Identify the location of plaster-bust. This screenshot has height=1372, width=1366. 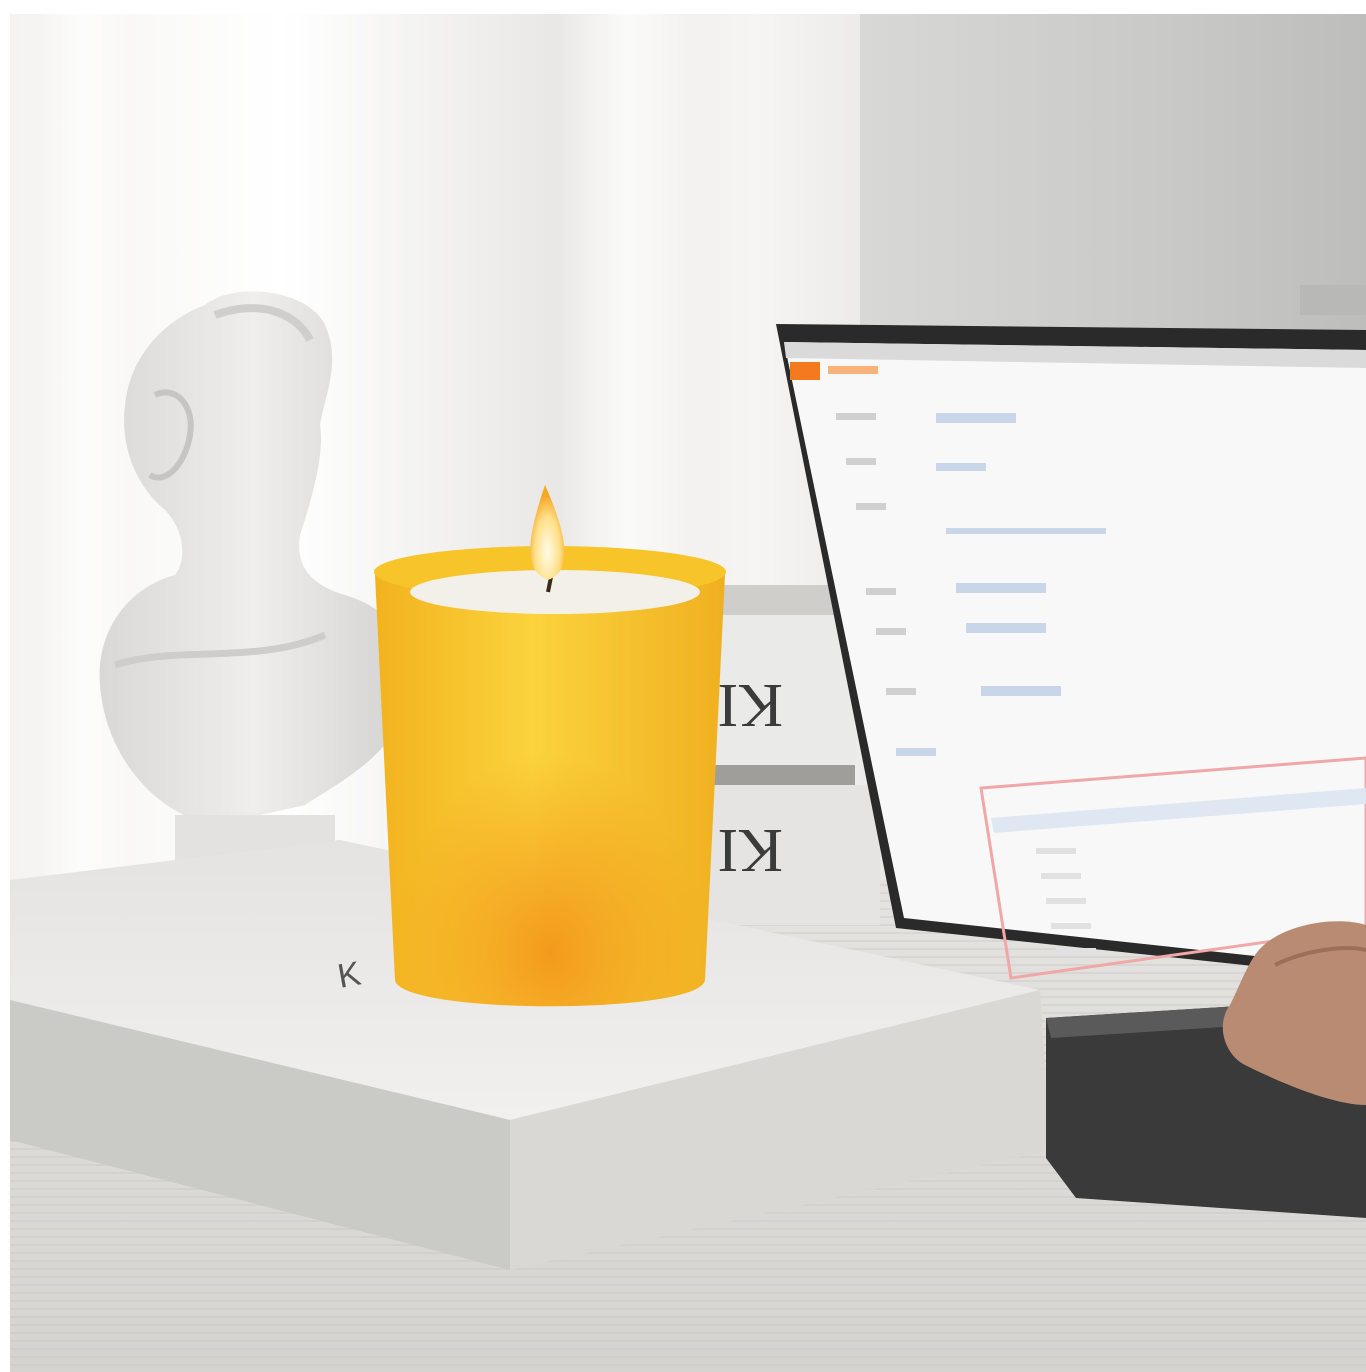
(255, 575).